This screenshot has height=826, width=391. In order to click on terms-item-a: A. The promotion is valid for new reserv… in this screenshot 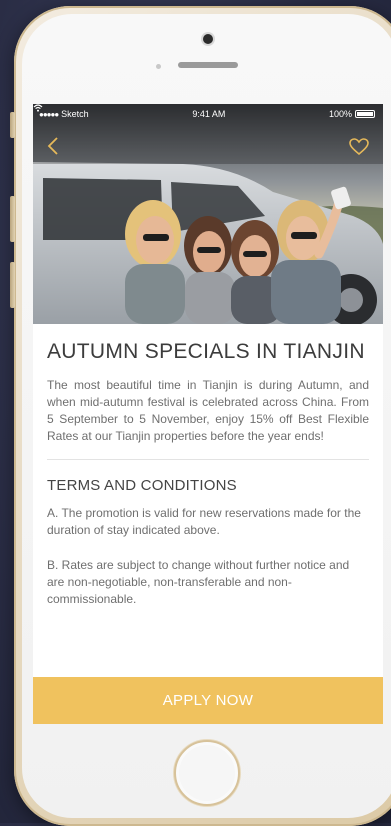, I will do `click(204, 521)`.